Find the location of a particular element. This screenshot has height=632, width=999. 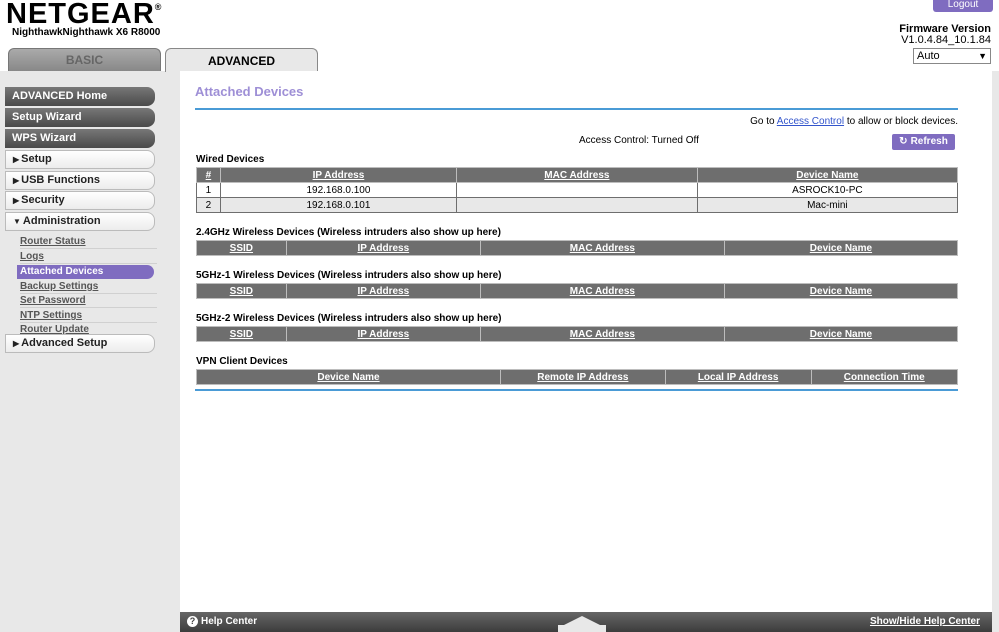

access-control-status: Access Control: Turned Off is located at coordinates (639, 140).